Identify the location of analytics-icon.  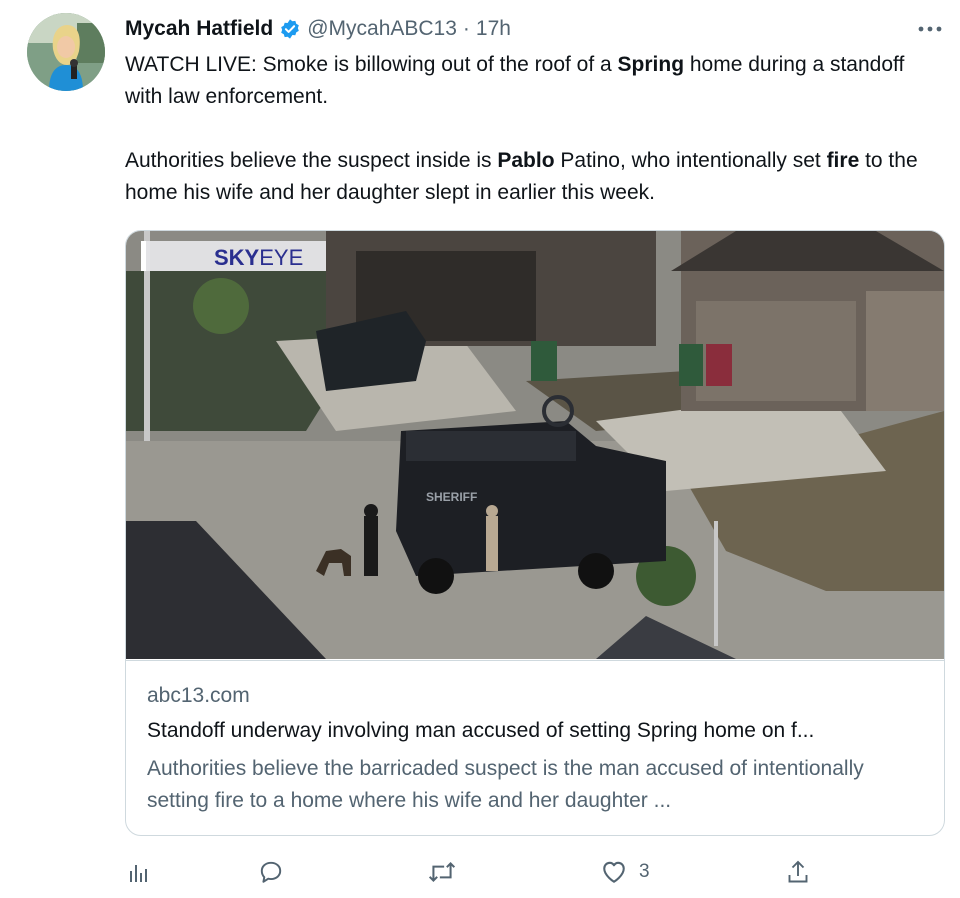
(138, 873).